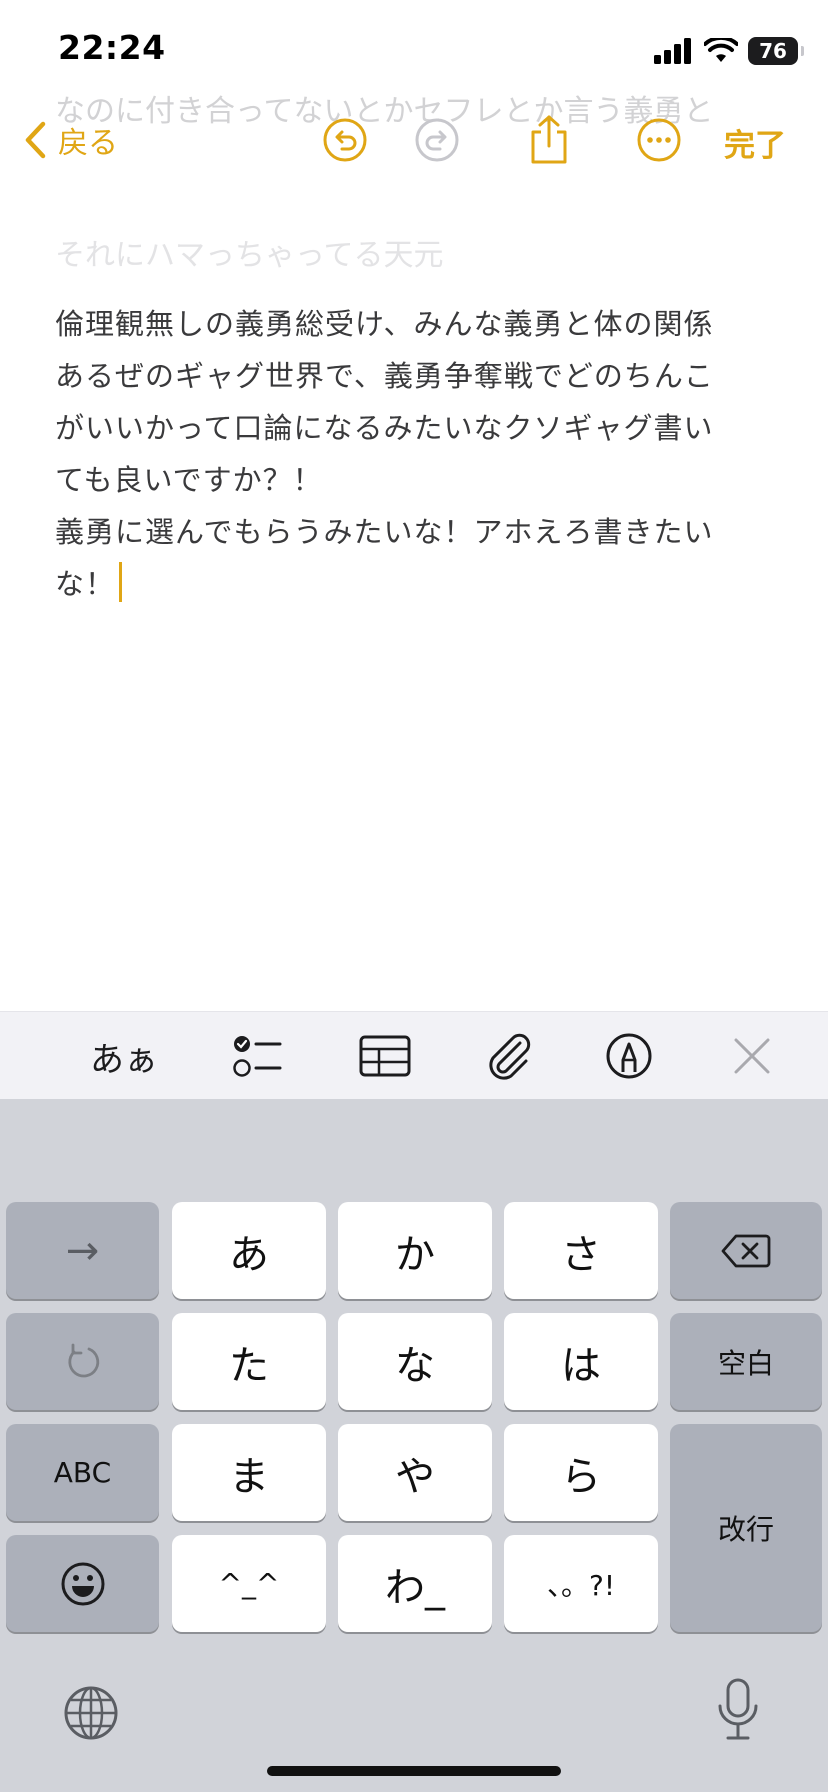  I want to click on emoji-icon, so click(82, 1583).